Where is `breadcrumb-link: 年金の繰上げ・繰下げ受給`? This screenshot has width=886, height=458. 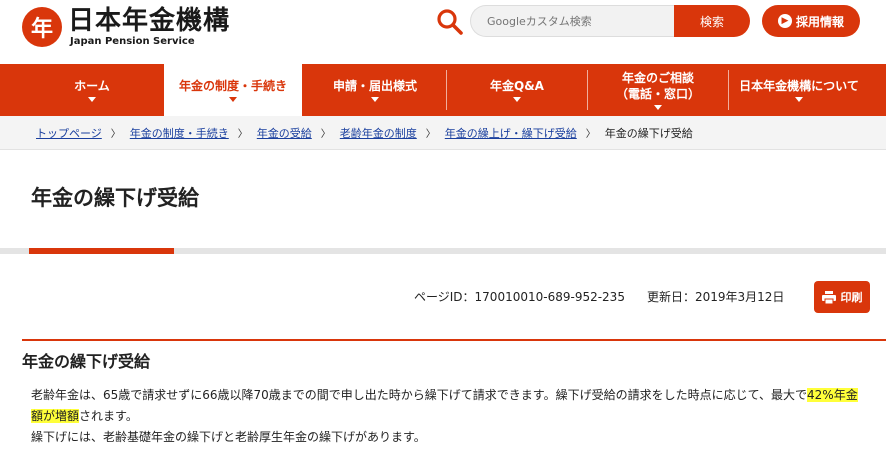
breadcrumb-link: 年金の繰上げ・繰下げ受給 is located at coordinates (511, 133).